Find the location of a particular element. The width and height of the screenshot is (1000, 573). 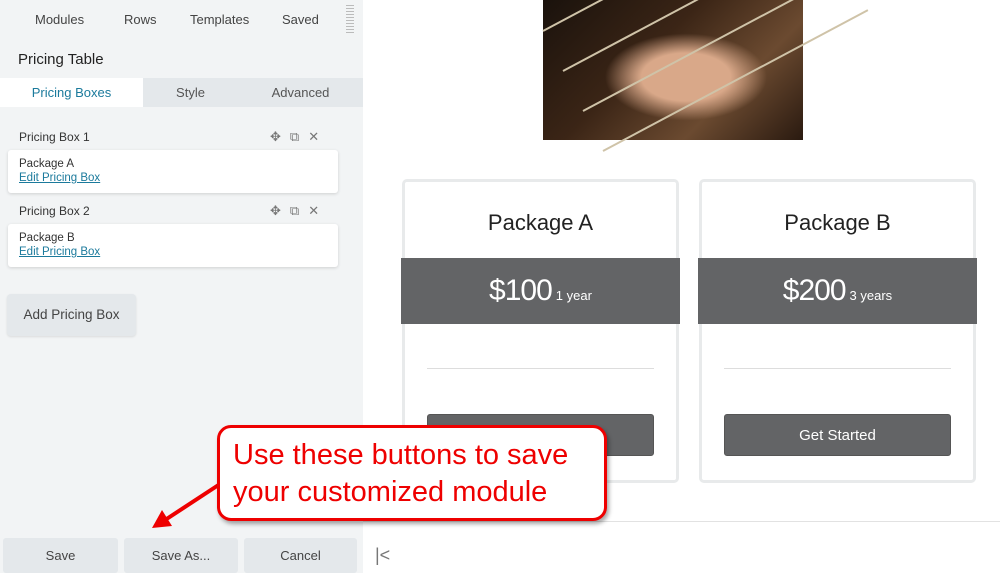

callout-line: your customized module is located at coordinates (390, 492).